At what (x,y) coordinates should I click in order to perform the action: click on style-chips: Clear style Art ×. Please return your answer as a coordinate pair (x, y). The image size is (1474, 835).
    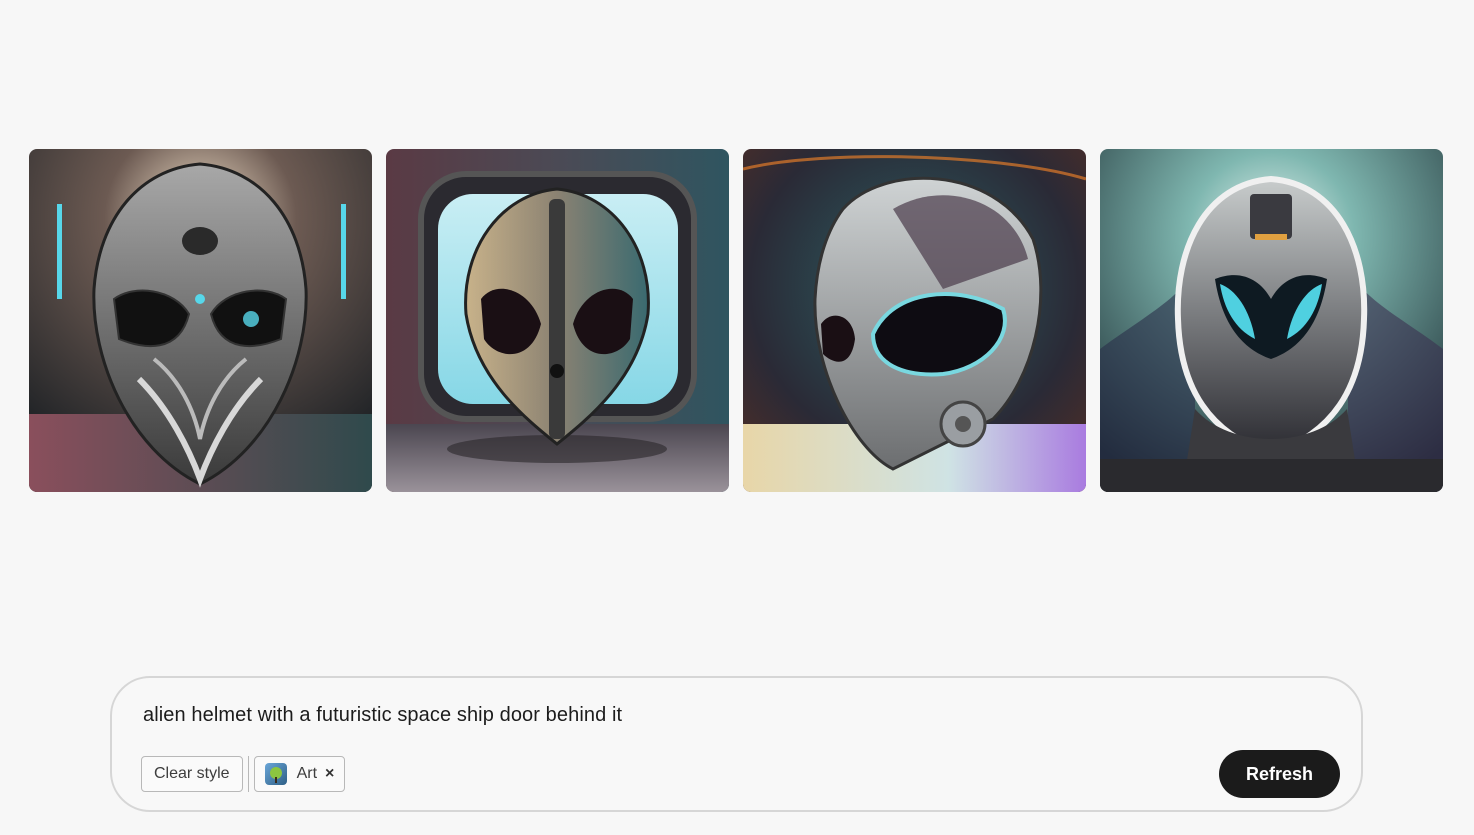
    Looking at the image, I should click on (243, 774).